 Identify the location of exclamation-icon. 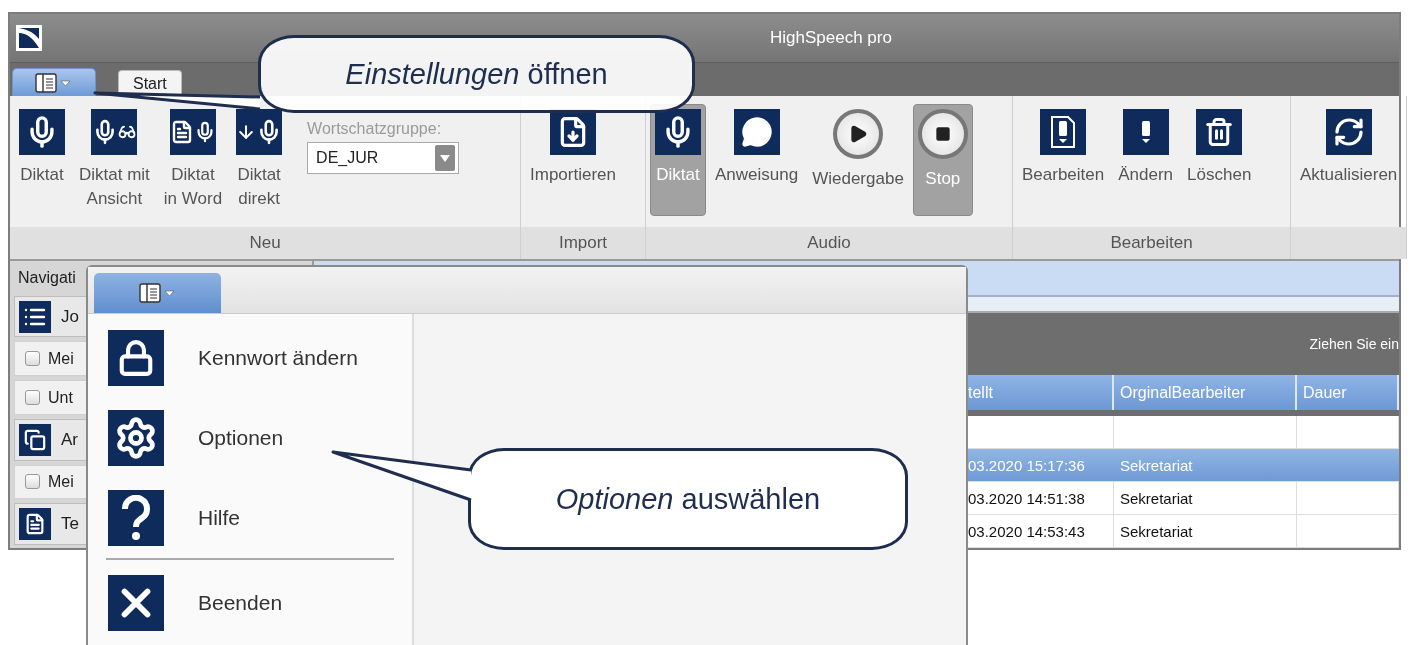
(1145, 132).